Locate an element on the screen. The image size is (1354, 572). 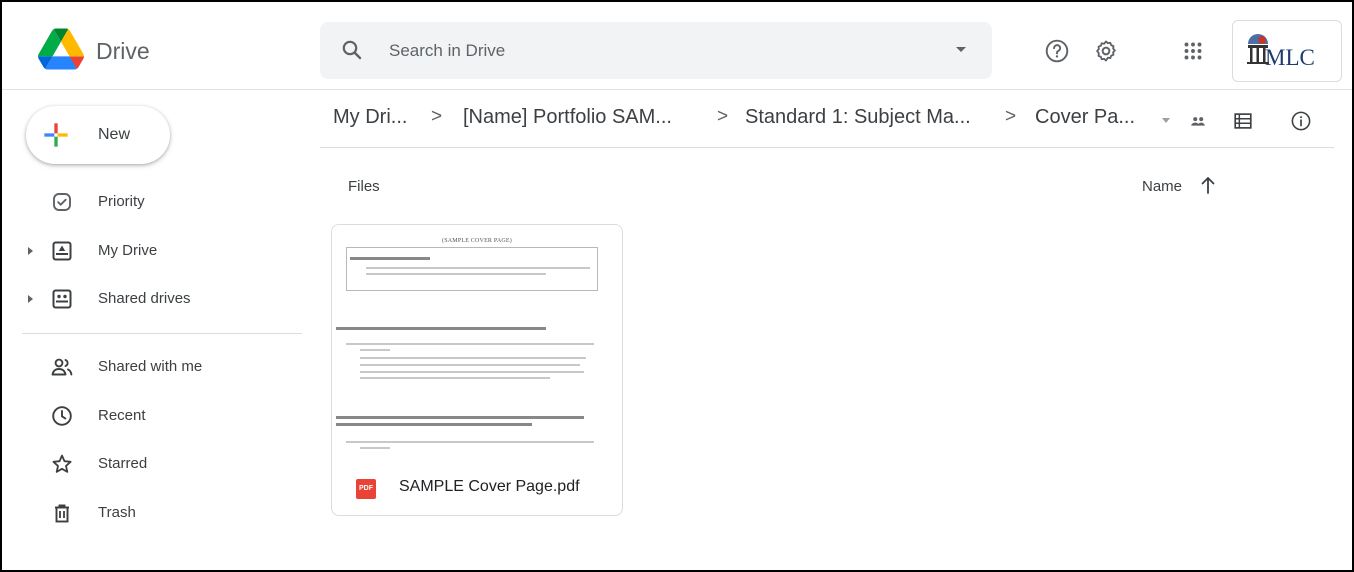
thumbnail-standard-box is located at coordinates (472, 269).